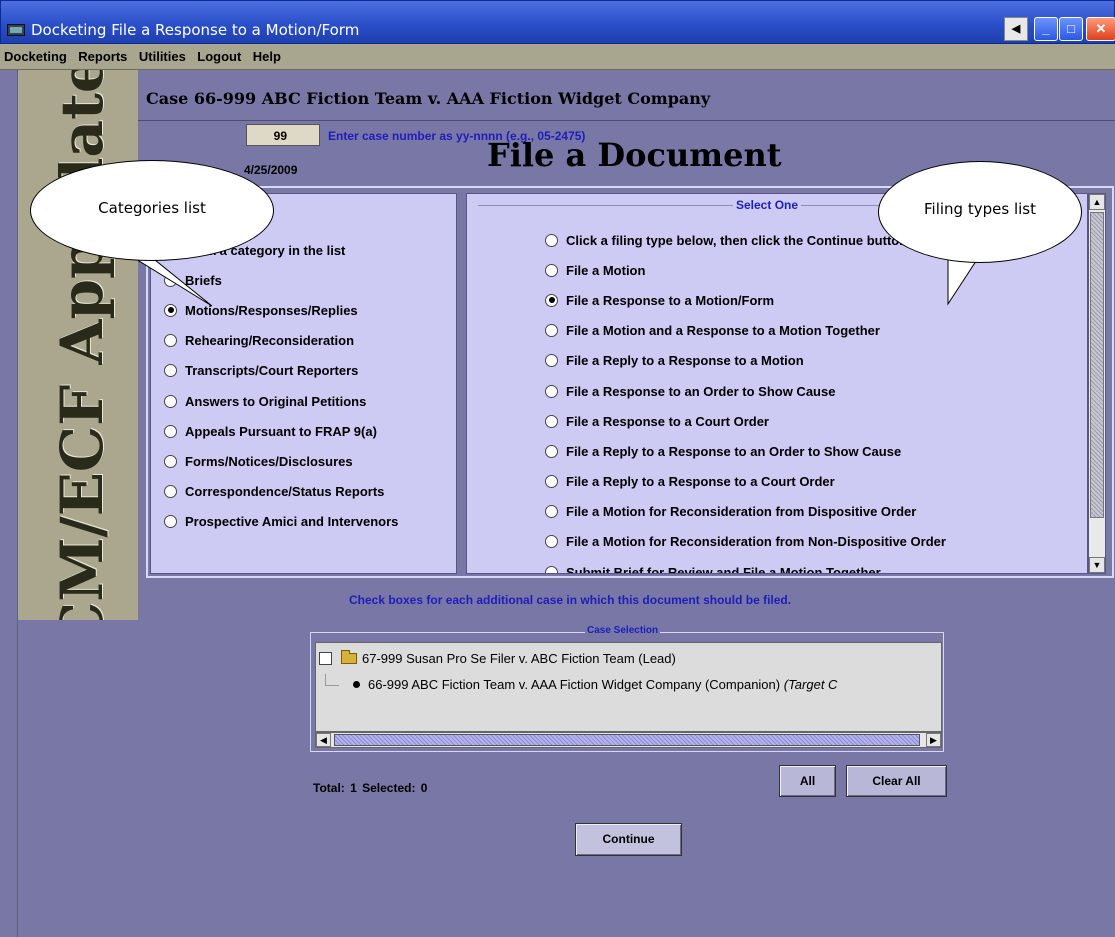  I want to click on minimize-button: _, so click(1046, 29).